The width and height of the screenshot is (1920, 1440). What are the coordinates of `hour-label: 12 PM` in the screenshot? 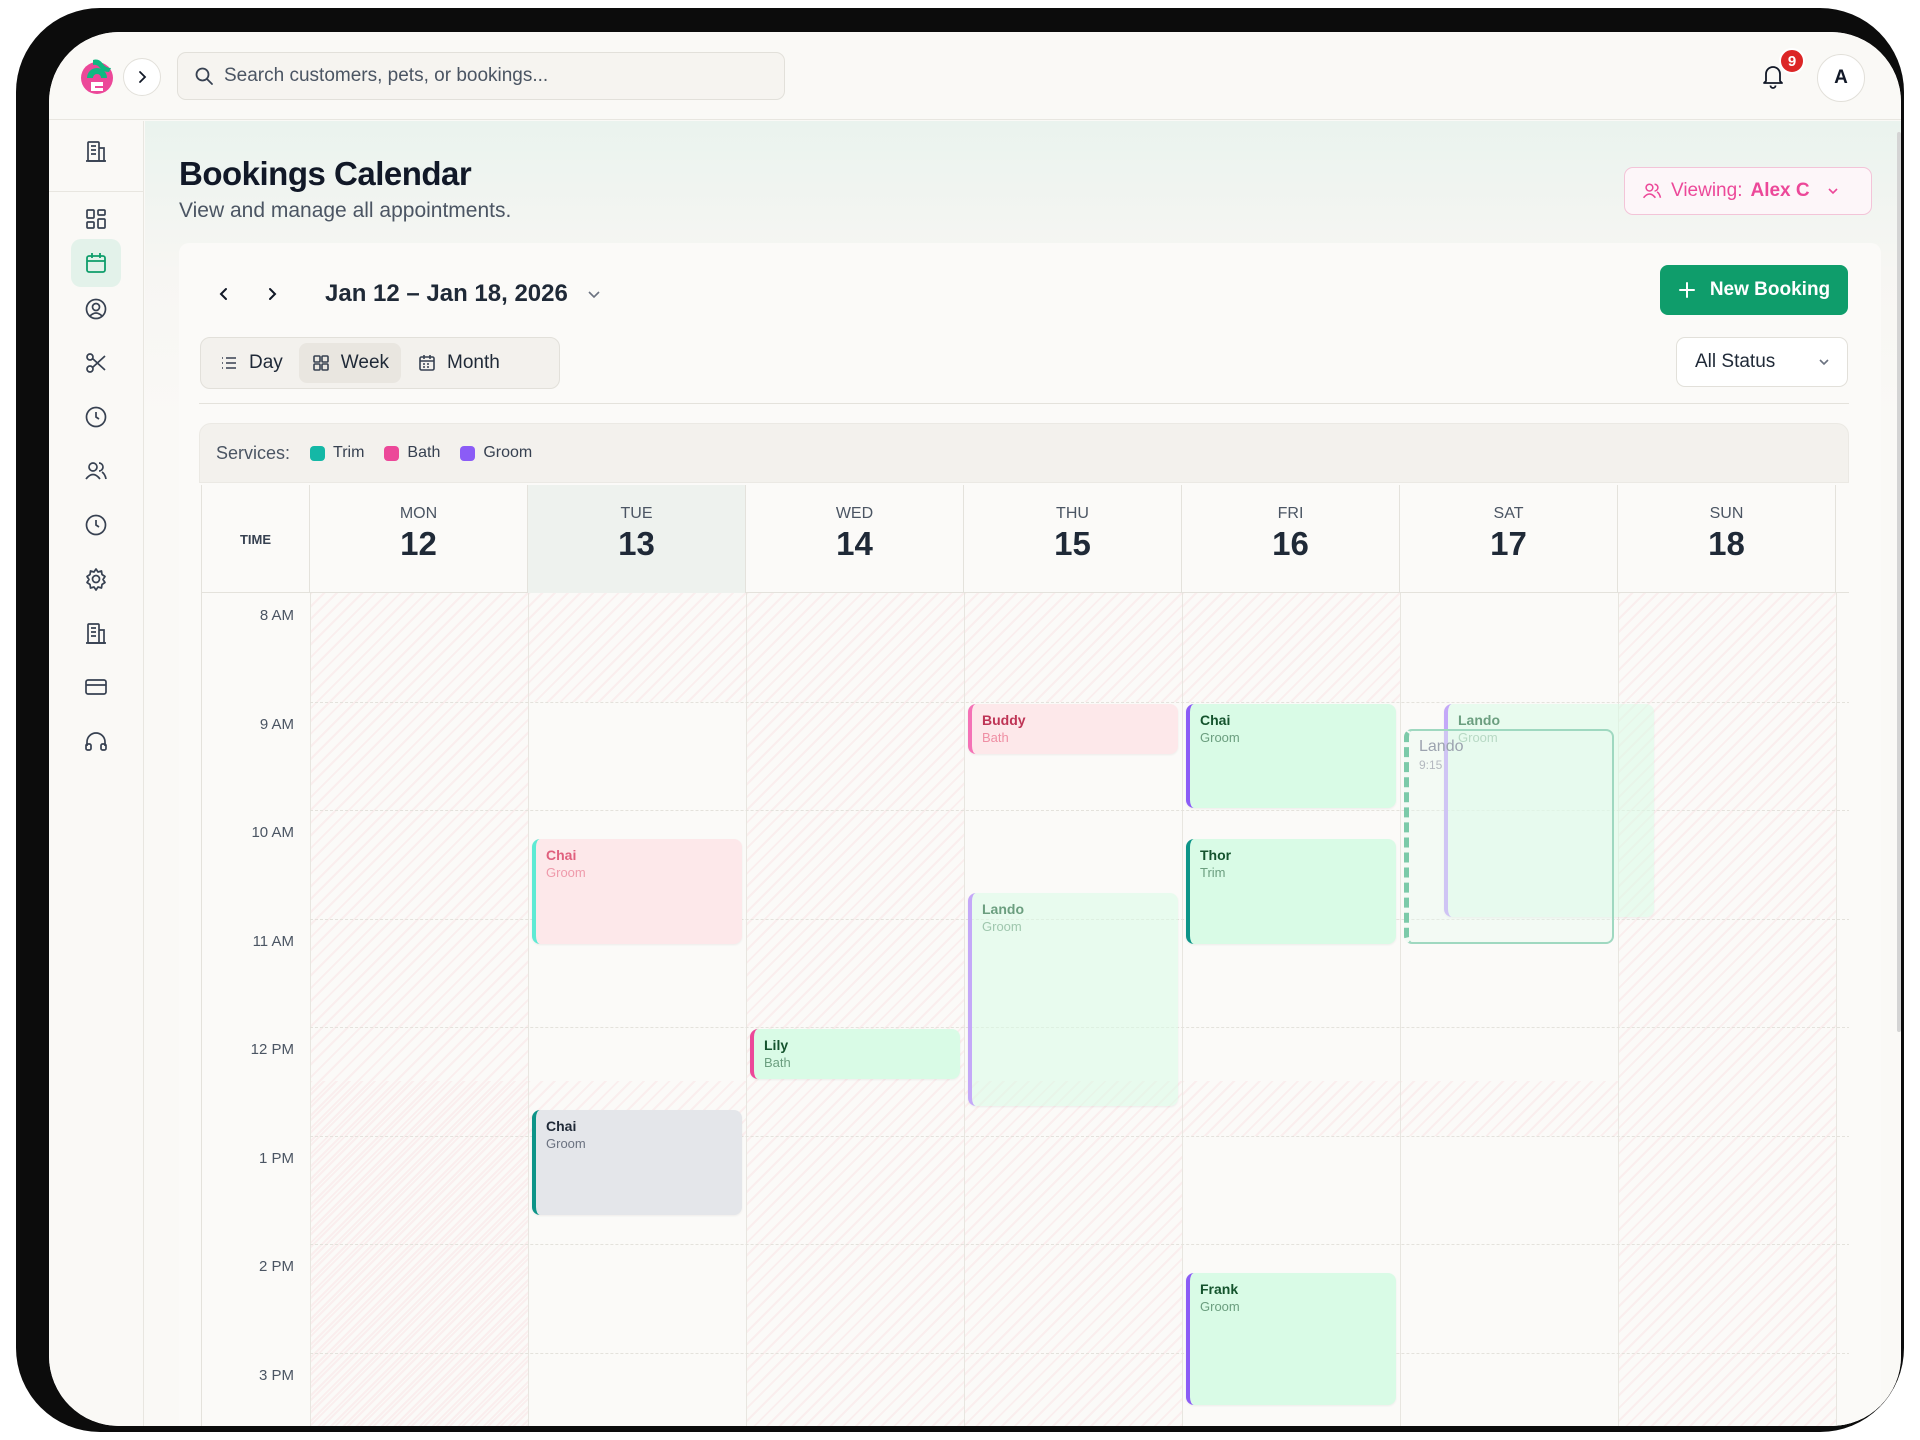 It's located at (272, 1049).